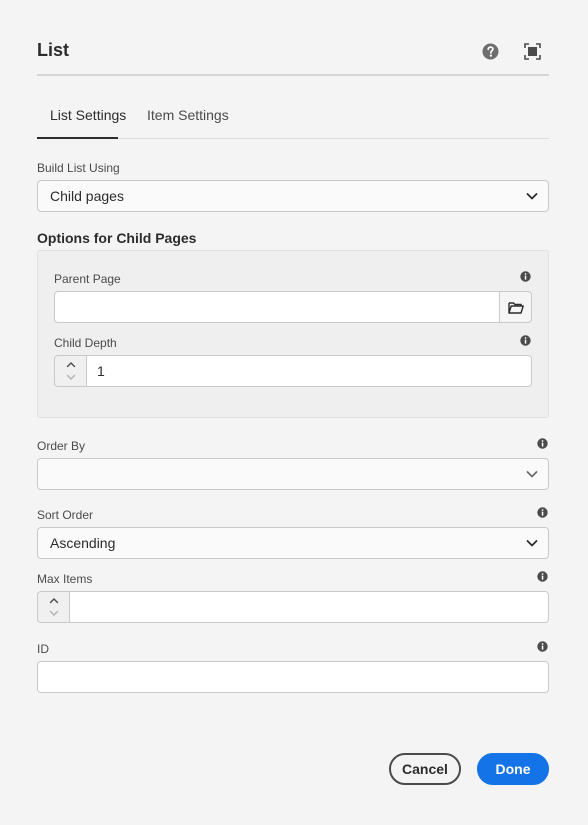 This screenshot has width=588, height=825. Describe the element at coordinates (65, 515) in the screenshot. I see `sort-order-label: Sort Order` at that location.